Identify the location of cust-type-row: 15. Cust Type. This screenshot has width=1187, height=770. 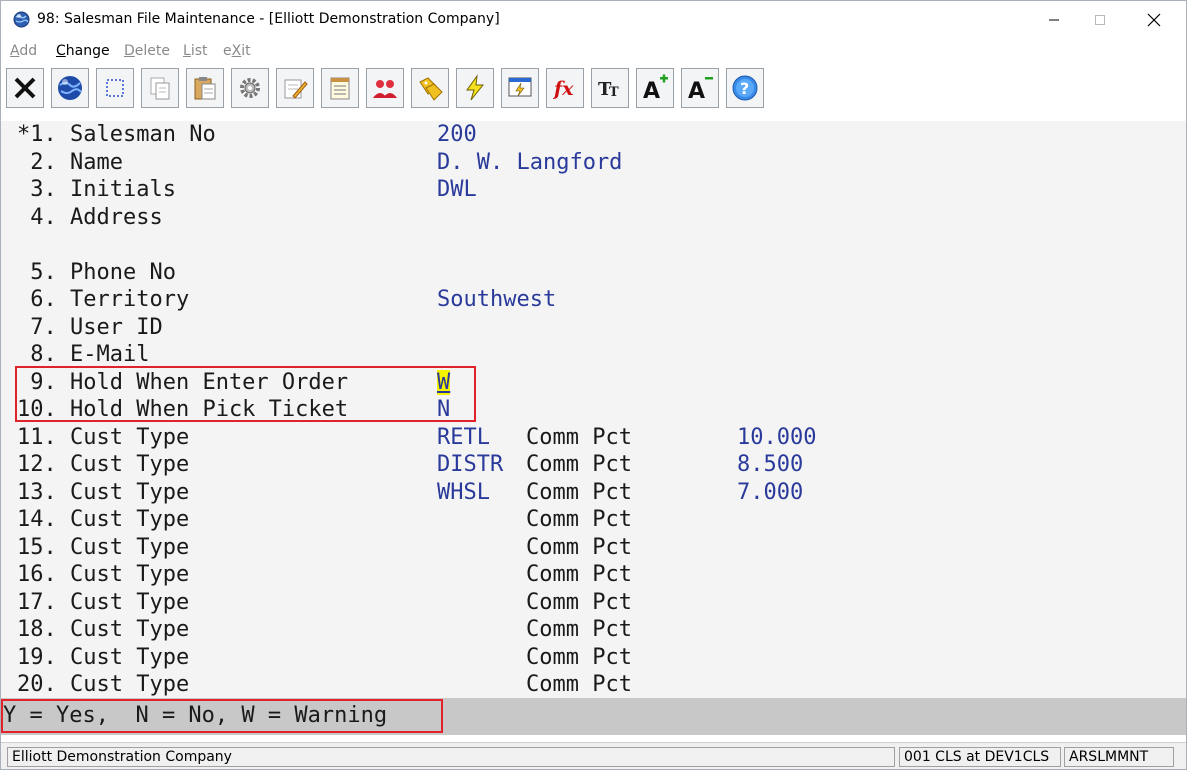
(103, 547).